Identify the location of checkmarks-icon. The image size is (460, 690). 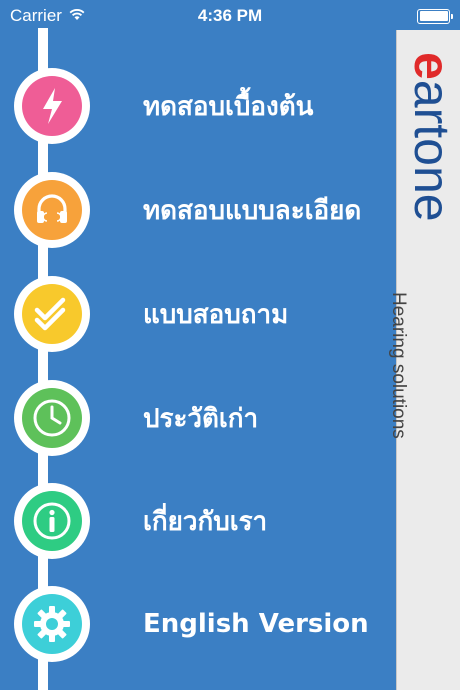
(52, 314).